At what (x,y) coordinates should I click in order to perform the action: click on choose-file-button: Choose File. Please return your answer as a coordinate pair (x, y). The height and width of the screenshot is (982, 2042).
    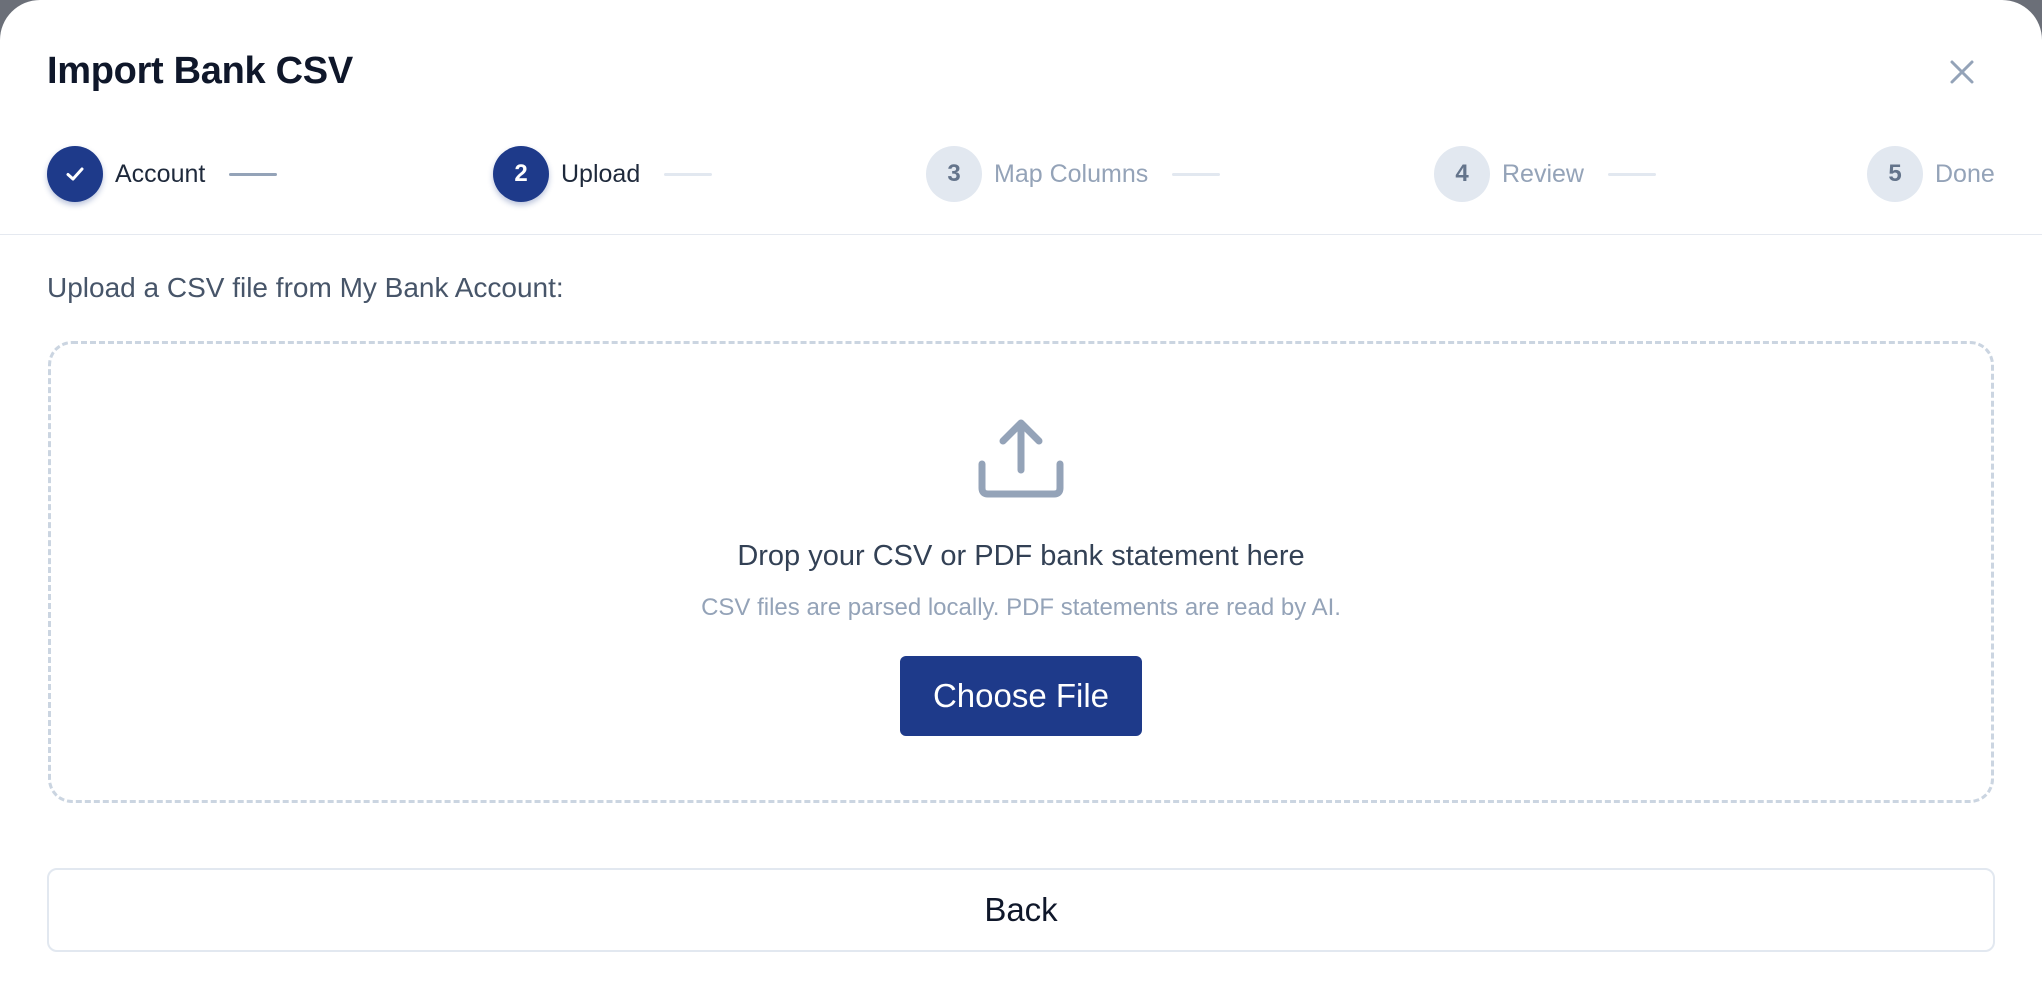
    Looking at the image, I should click on (1021, 696).